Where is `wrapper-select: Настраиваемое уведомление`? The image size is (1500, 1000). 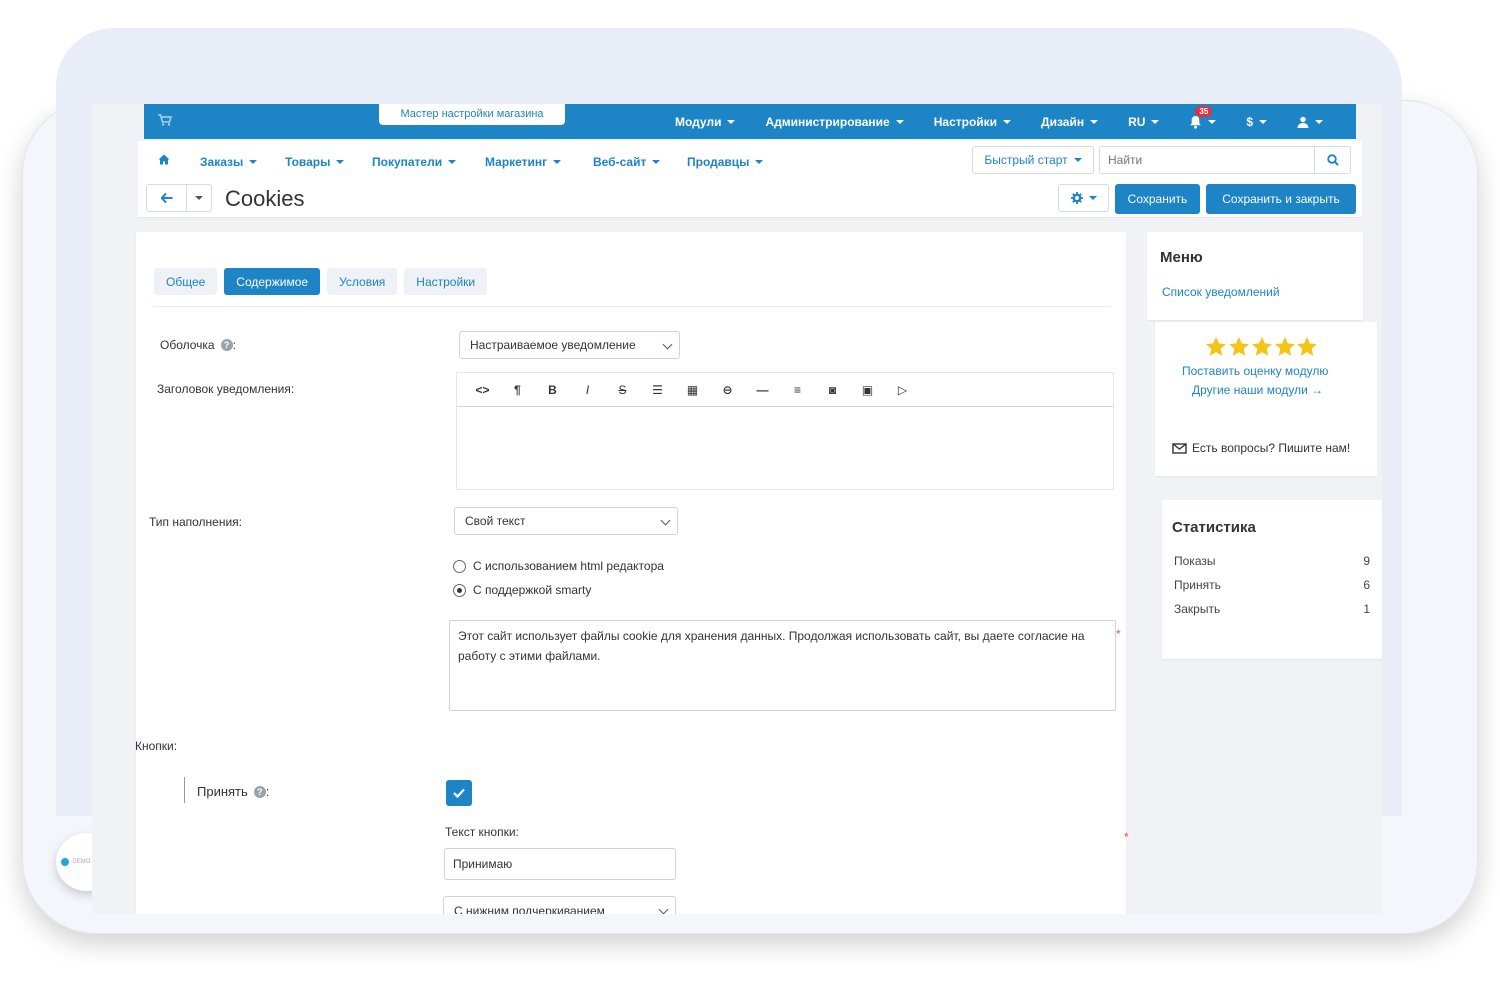
wrapper-select: Настраиваемое уведомление is located at coordinates (569, 345).